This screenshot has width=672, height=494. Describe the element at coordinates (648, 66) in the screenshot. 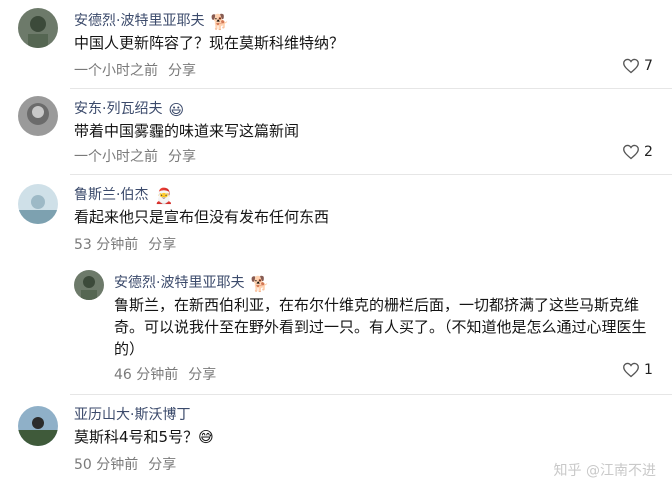

I see `like-count: 7` at that location.